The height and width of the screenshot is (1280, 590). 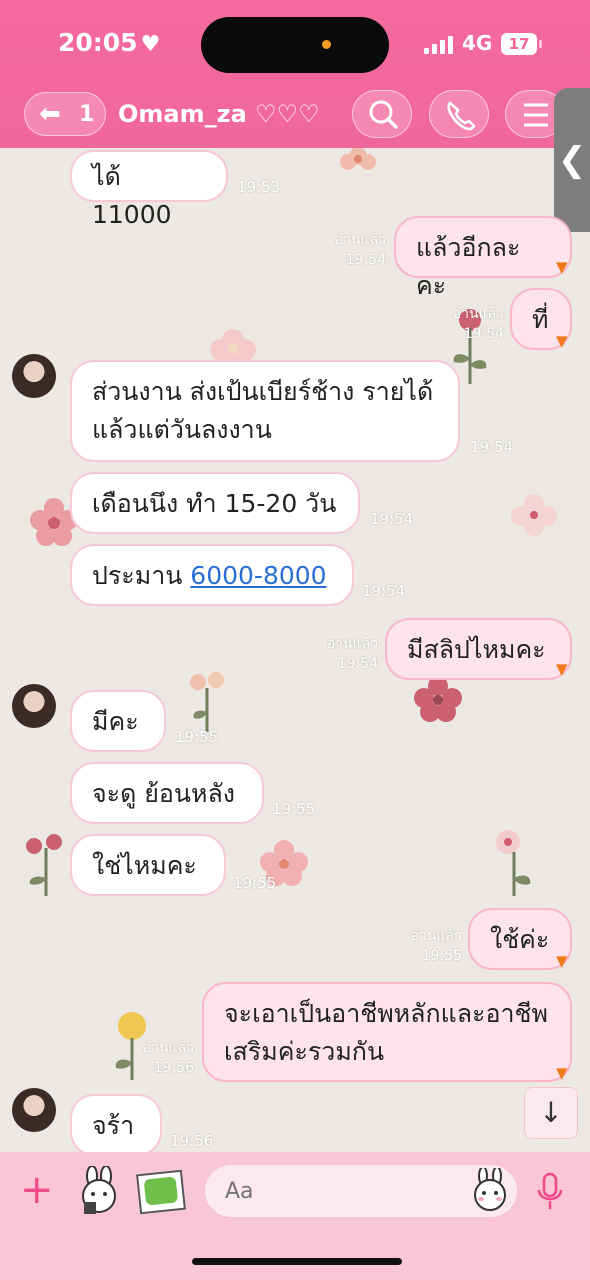 I want to click on microphone-icon, so click(x=550, y=1192).